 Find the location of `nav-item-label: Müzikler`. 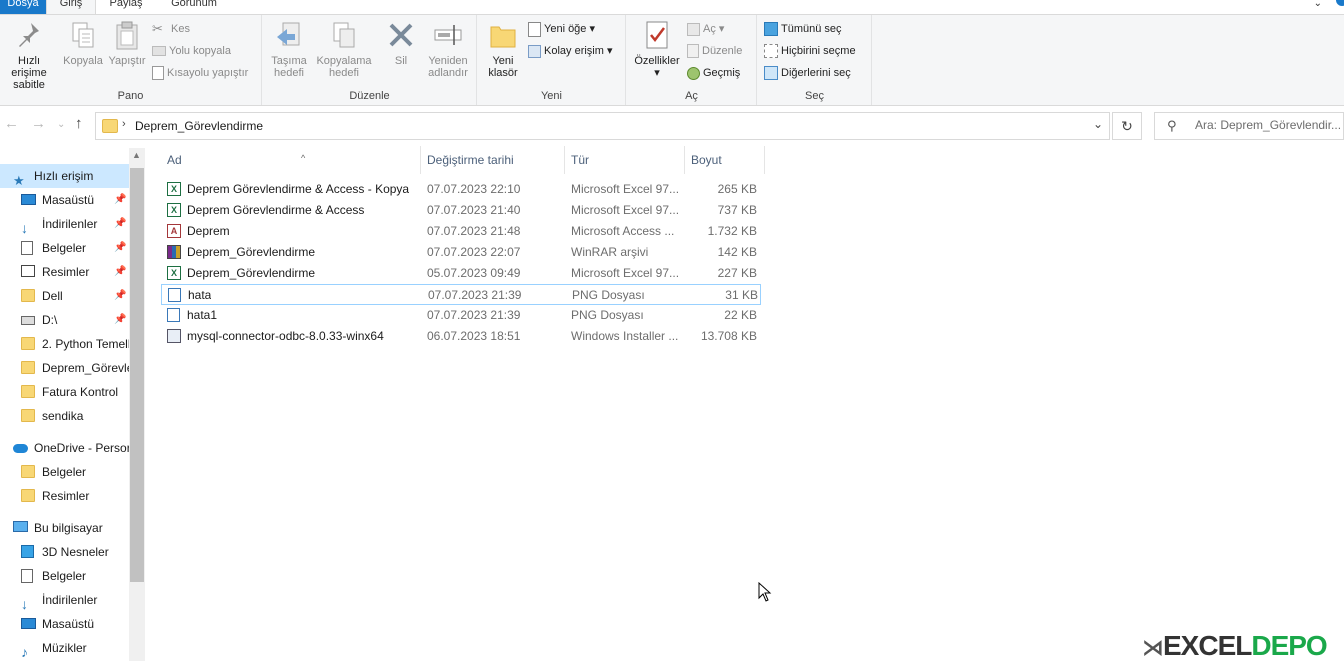

nav-item-label: Müzikler is located at coordinates (64, 648).